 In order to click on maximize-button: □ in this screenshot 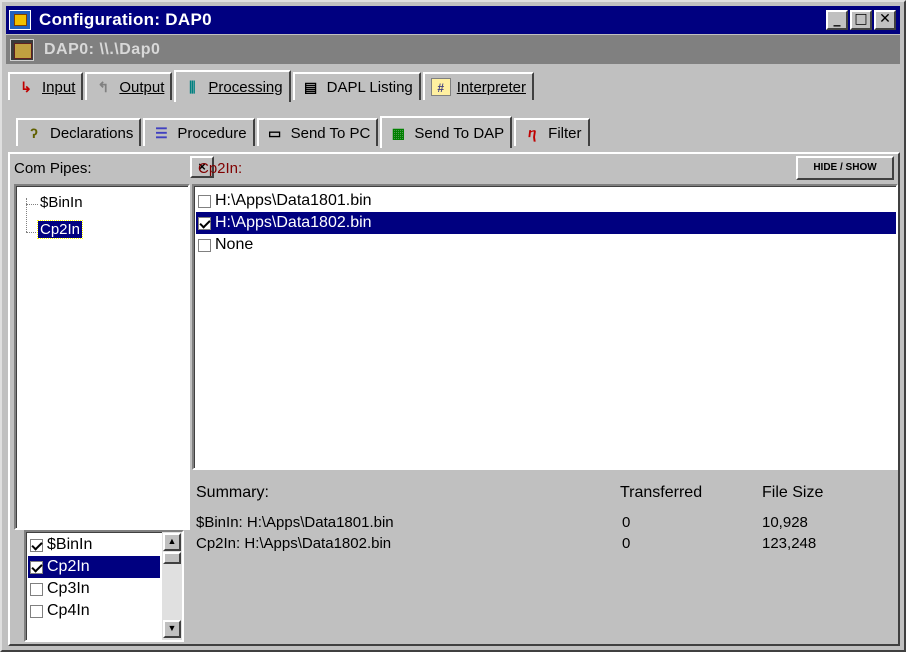, I will do `click(861, 20)`.